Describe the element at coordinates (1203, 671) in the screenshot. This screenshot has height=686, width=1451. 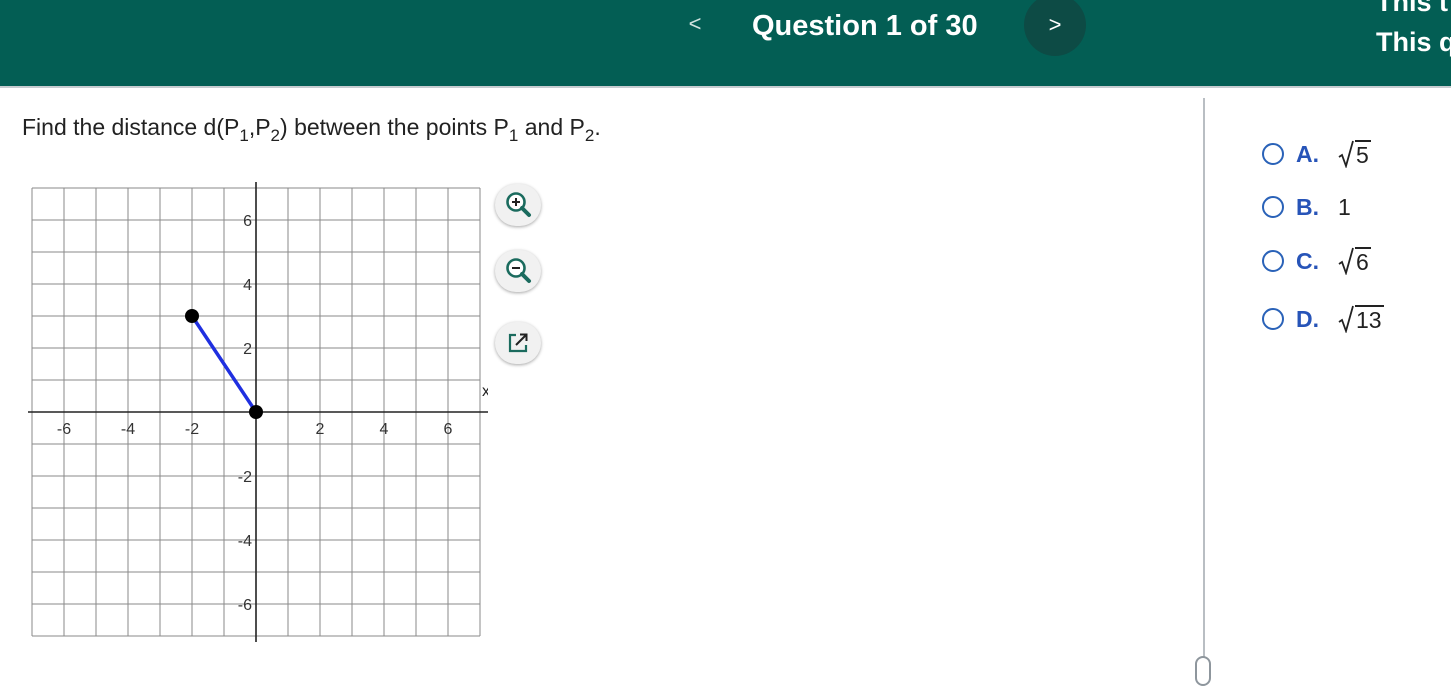
I see `pane-resize-handle` at that location.